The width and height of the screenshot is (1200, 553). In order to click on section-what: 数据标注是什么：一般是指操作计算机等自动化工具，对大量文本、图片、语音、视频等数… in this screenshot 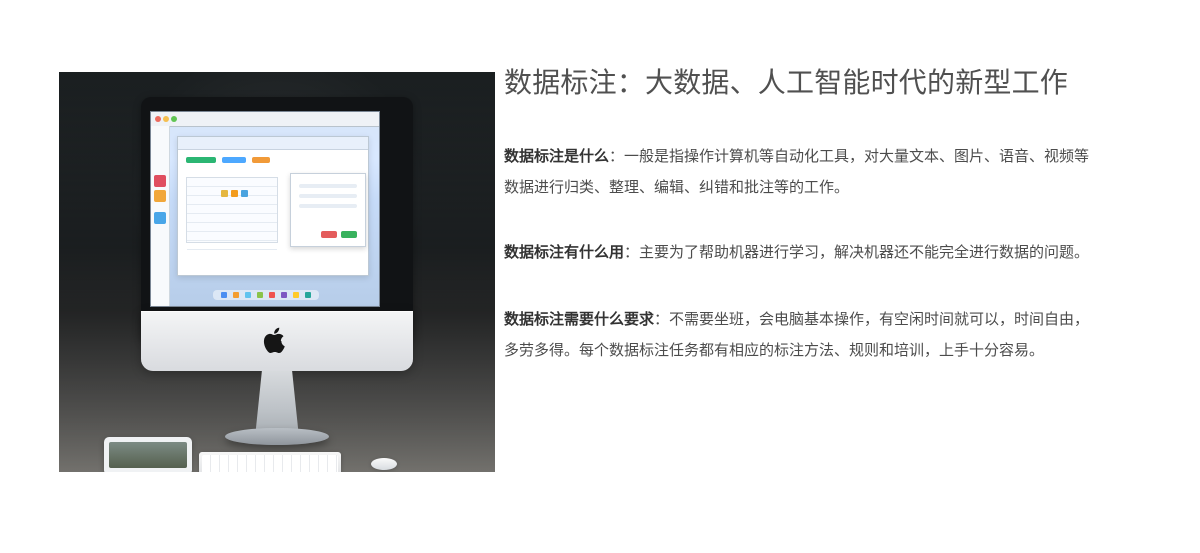, I will do `click(799, 172)`.